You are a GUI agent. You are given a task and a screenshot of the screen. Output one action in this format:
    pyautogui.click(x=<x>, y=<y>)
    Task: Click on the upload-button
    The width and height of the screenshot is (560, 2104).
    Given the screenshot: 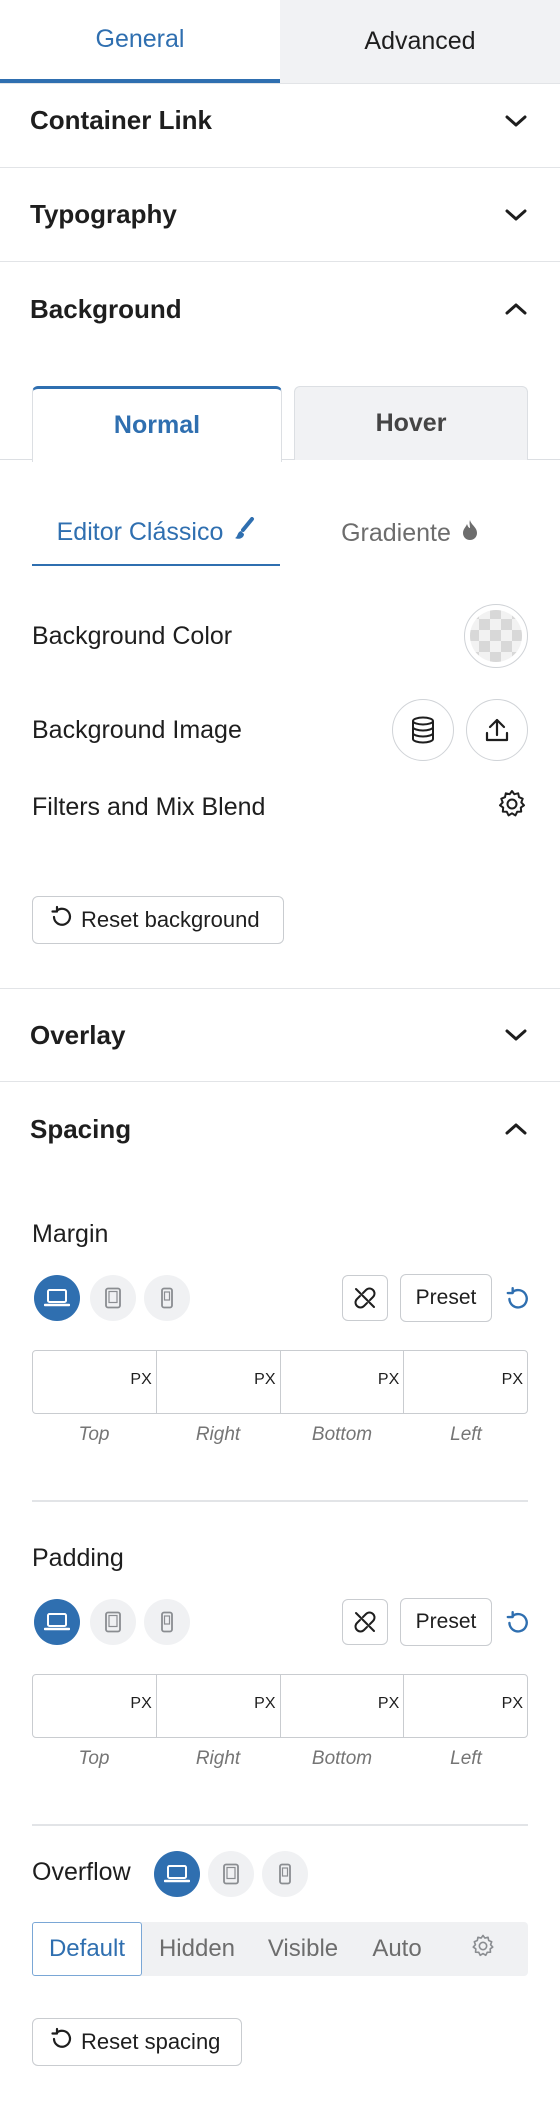 What is the action you would take?
    pyautogui.click(x=497, y=730)
    